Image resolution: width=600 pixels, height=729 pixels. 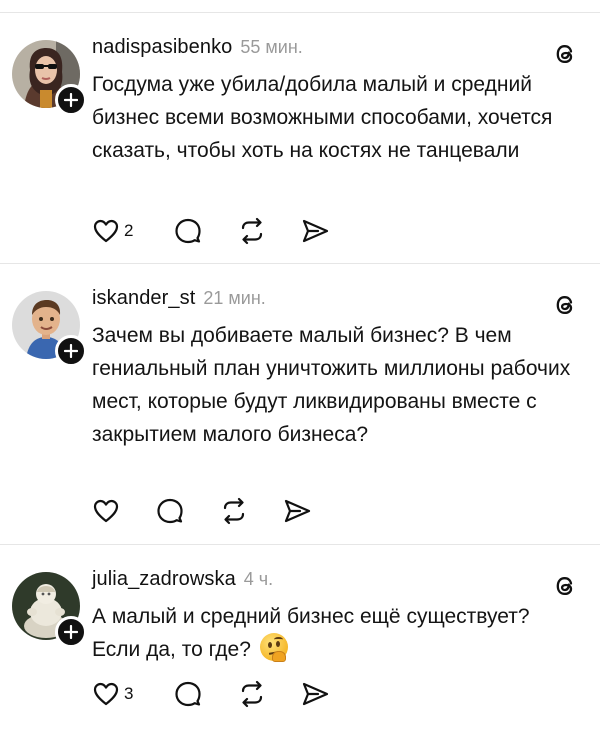 I want to click on like-button: 3, so click(x=112, y=694).